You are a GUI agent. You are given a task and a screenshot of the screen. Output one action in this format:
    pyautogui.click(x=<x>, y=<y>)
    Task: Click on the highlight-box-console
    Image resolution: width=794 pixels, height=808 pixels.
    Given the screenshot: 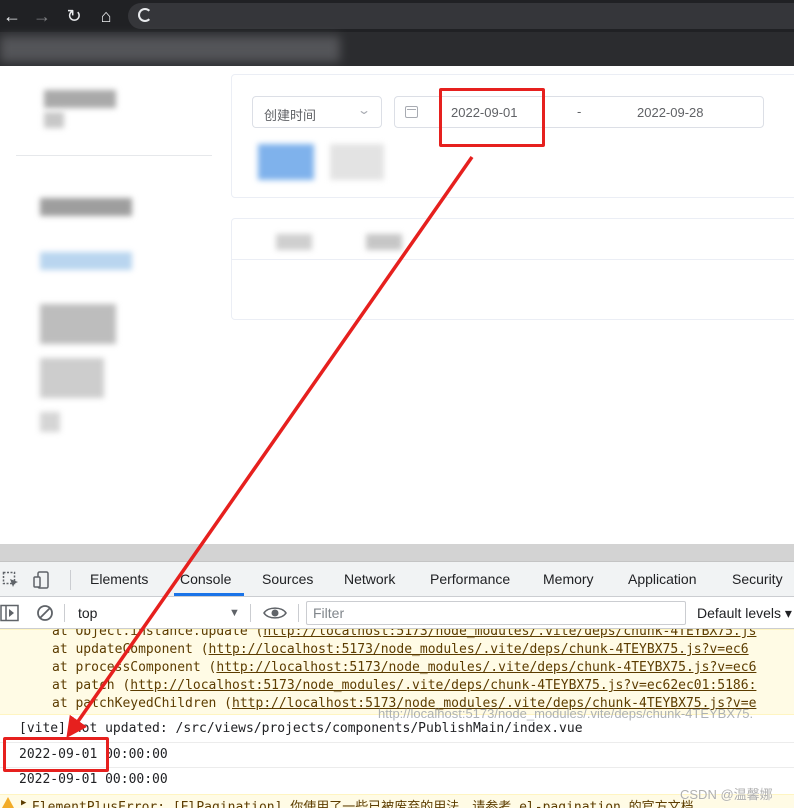 What is the action you would take?
    pyautogui.click(x=56, y=754)
    